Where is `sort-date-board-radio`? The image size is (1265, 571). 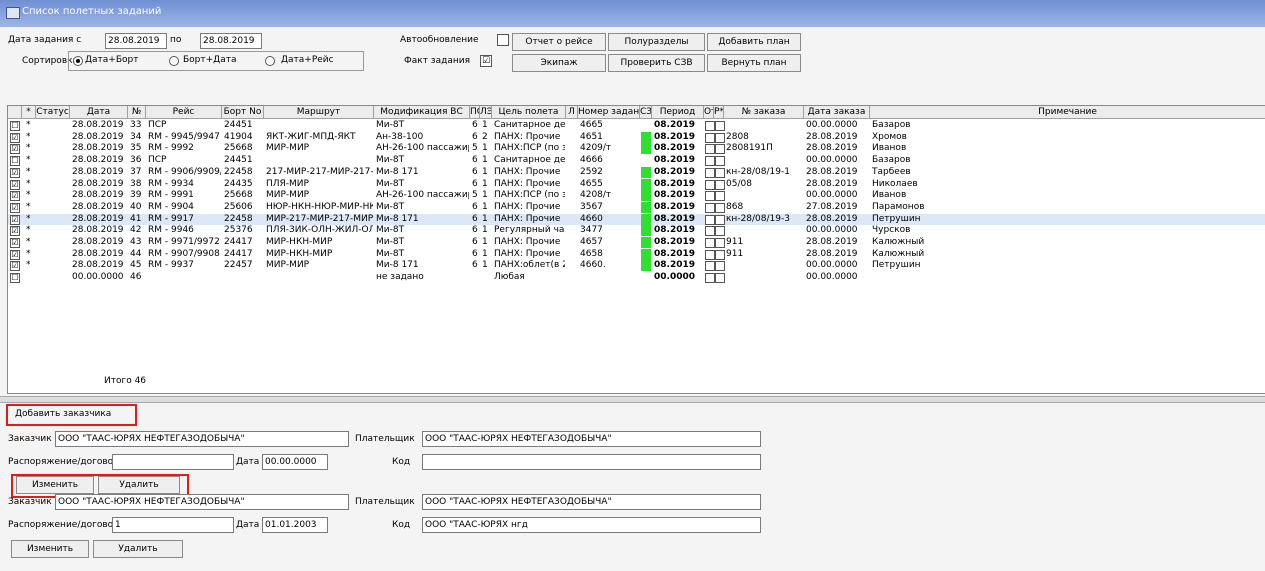
sort-date-board-radio is located at coordinates (78, 61).